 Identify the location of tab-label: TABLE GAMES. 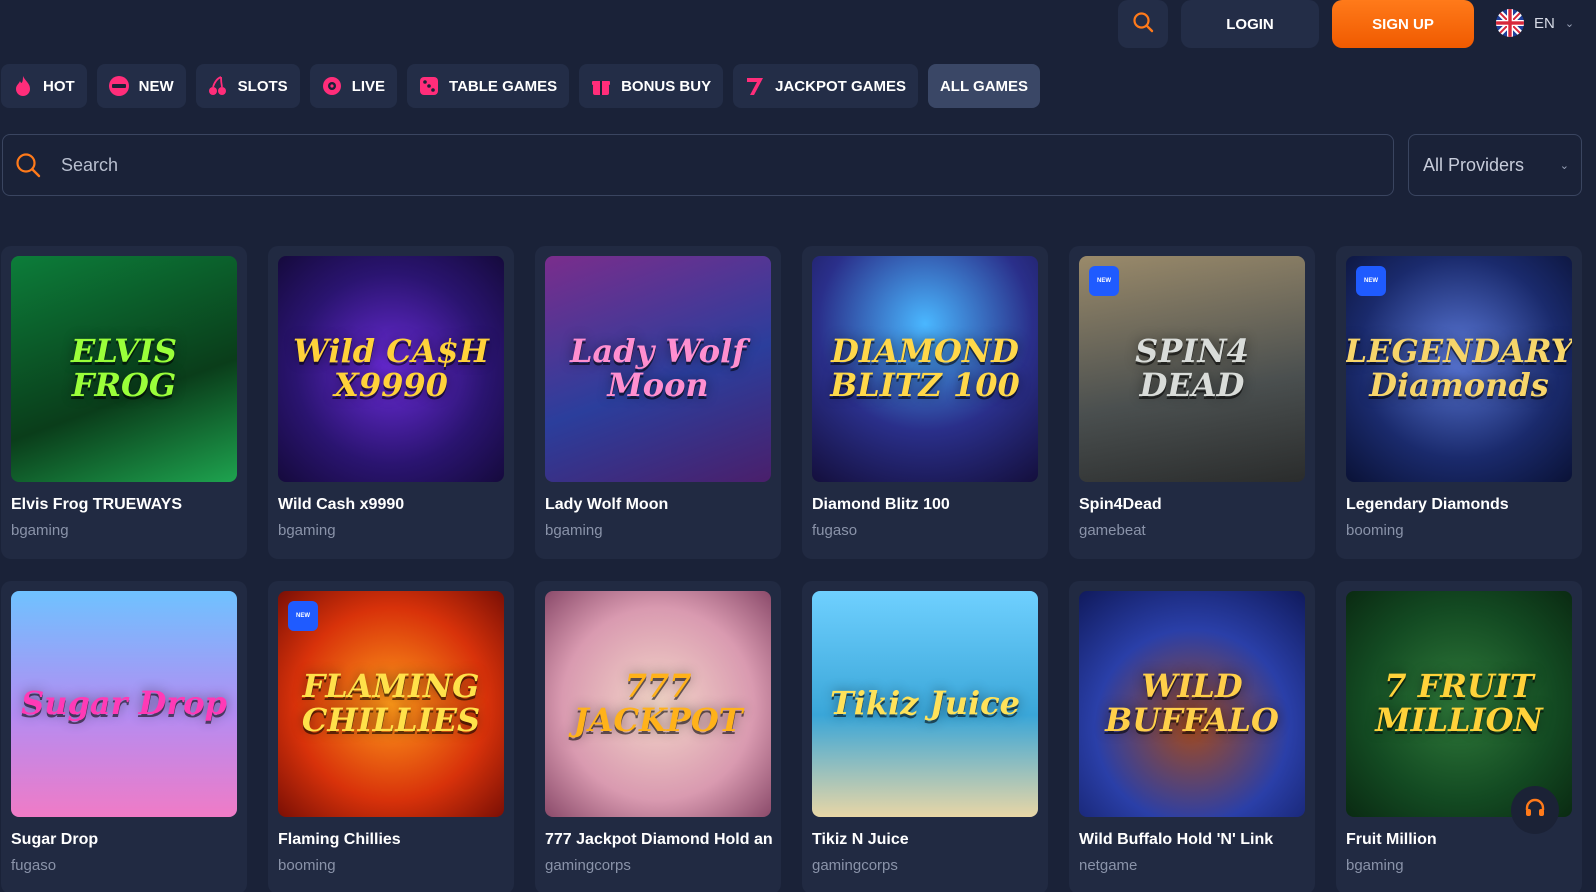
(503, 86).